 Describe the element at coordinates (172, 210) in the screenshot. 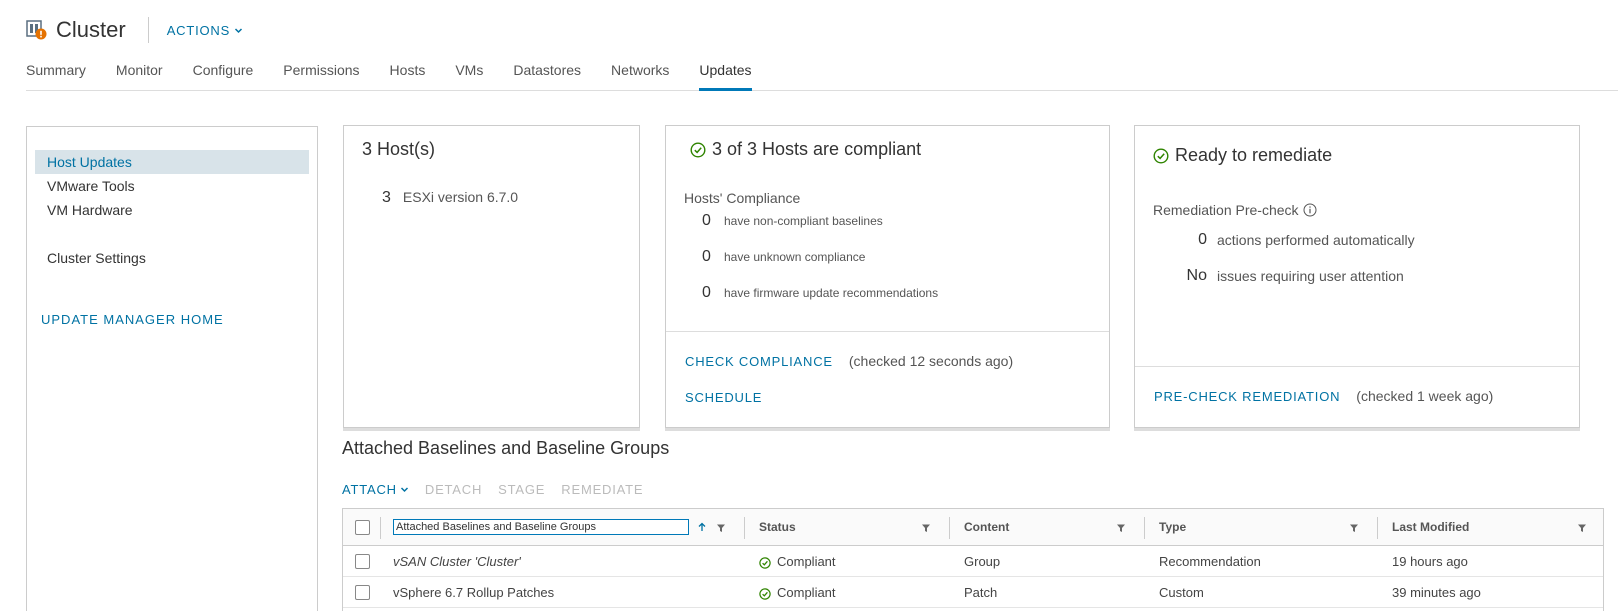

I see `sidebar-item-vm-hardware: VM Hardware` at that location.